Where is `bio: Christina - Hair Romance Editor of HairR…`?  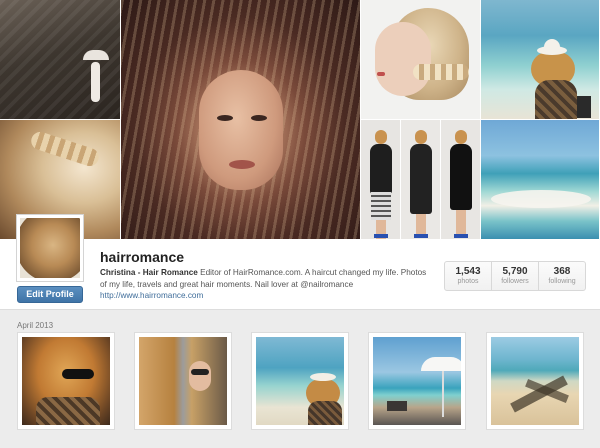
bio: Christina - Hair Romance Editor of HairR… is located at coordinates (265, 279).